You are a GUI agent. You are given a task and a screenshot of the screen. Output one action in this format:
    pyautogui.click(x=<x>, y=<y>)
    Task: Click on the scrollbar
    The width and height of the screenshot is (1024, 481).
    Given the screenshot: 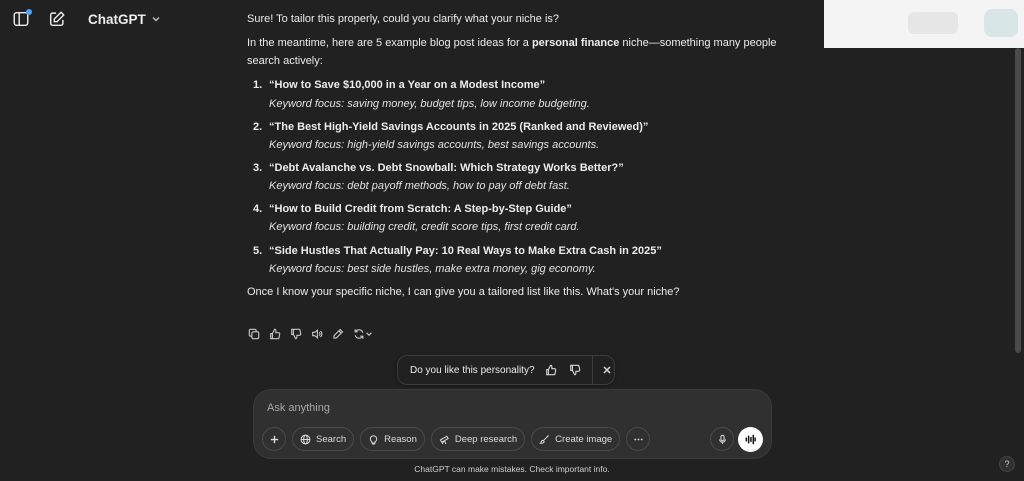 What is the action you would take?
    pyautogui.click(x=1018, y=200)
    